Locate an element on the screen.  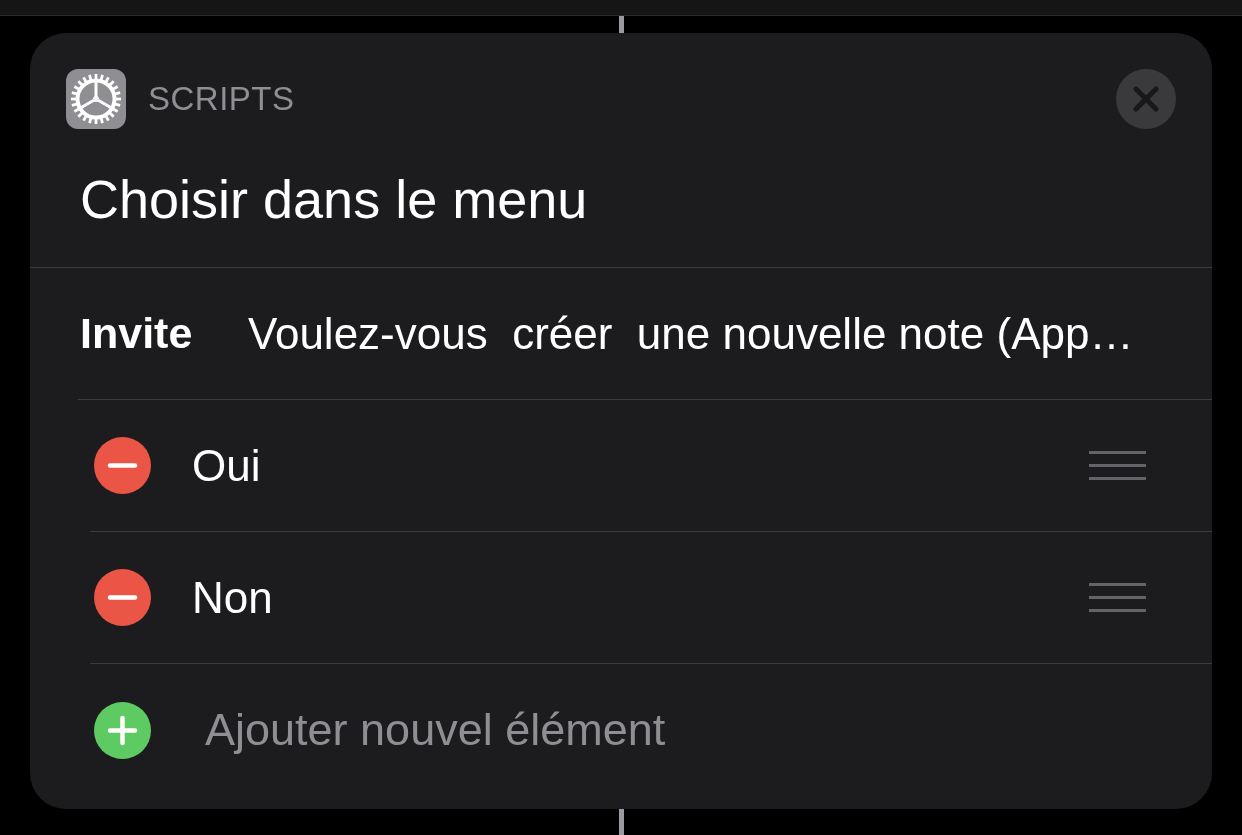
close-icon is located at coordinates (1146, 99).